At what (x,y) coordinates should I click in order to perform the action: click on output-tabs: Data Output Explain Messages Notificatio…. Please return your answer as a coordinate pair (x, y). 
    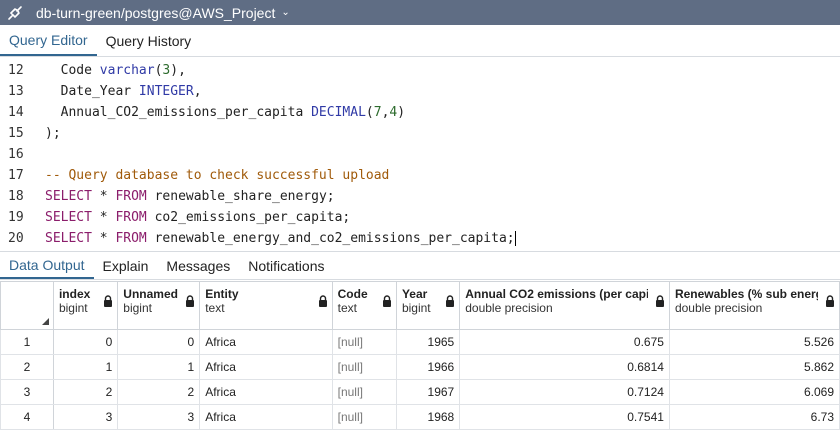
    Looking at the image, I should click on (420, 265).